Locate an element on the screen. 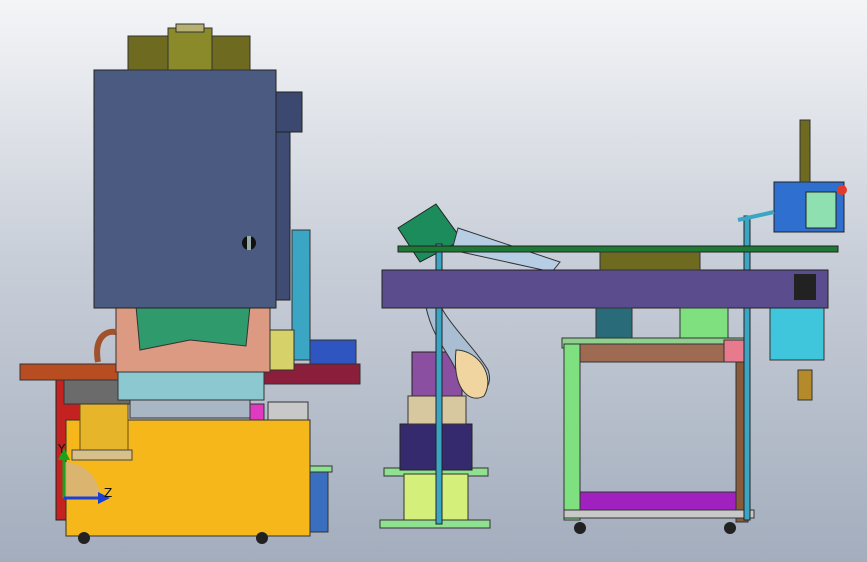 This screenshot has height=562, width=867. cart-leg is located at coordinates (572, 432).